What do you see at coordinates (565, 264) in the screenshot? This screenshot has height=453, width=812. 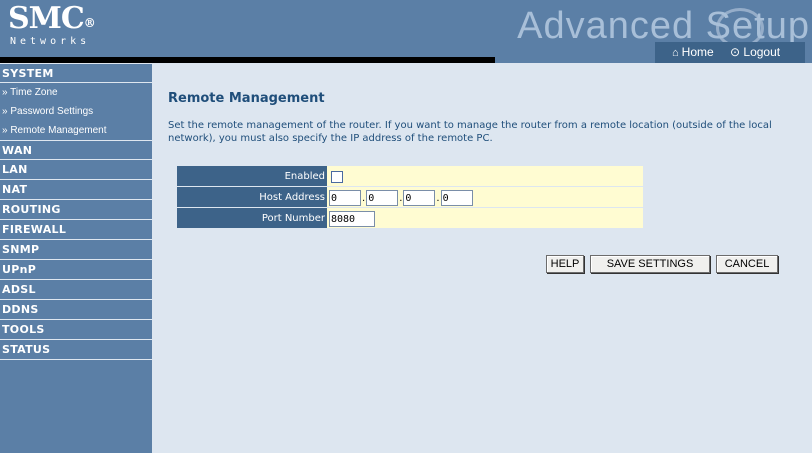 I see `help-button: HELP` at bounding box center [565, 264].